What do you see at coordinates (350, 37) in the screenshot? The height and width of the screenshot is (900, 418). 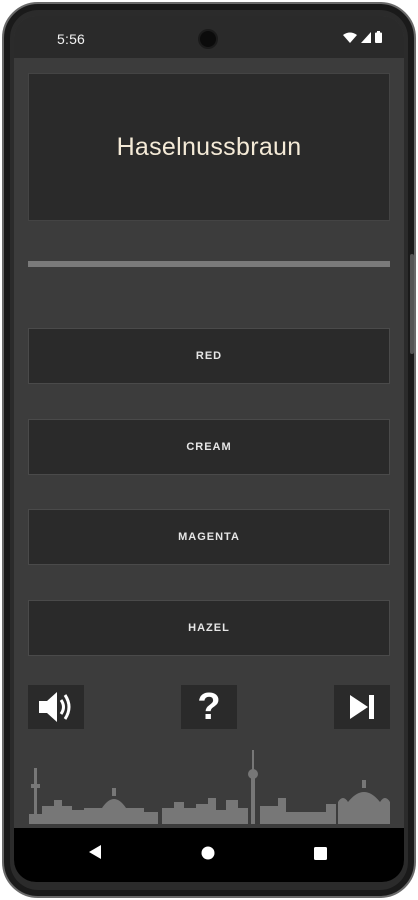 I see `wifi-icon` at bounding box center [350, 37].